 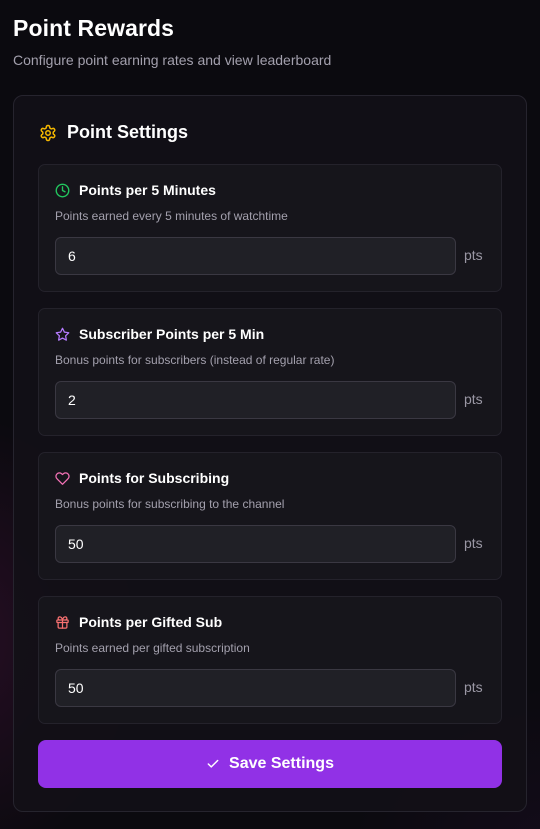 What do you see at coordinates (281, 763) in the screenshot?
I see `save-button-label: Save Settings` at bounding box center [281, 763].